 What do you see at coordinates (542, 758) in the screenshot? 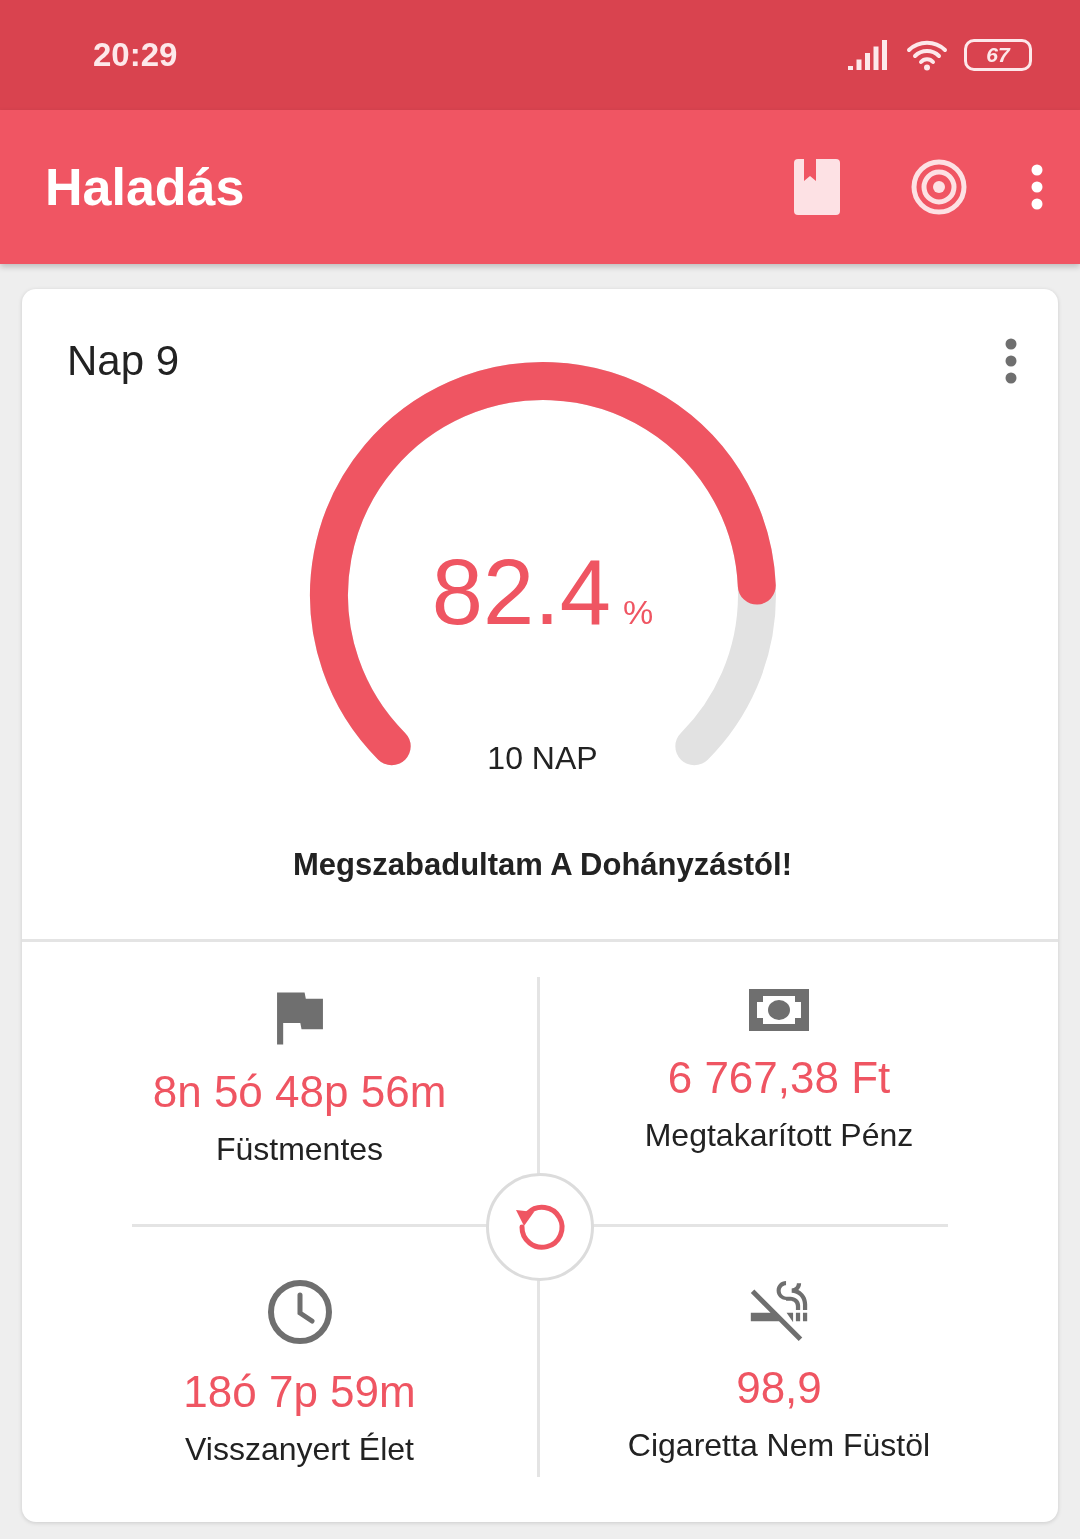
I see `goal-caption: 10 NAP` at bounding box center [542, 758].